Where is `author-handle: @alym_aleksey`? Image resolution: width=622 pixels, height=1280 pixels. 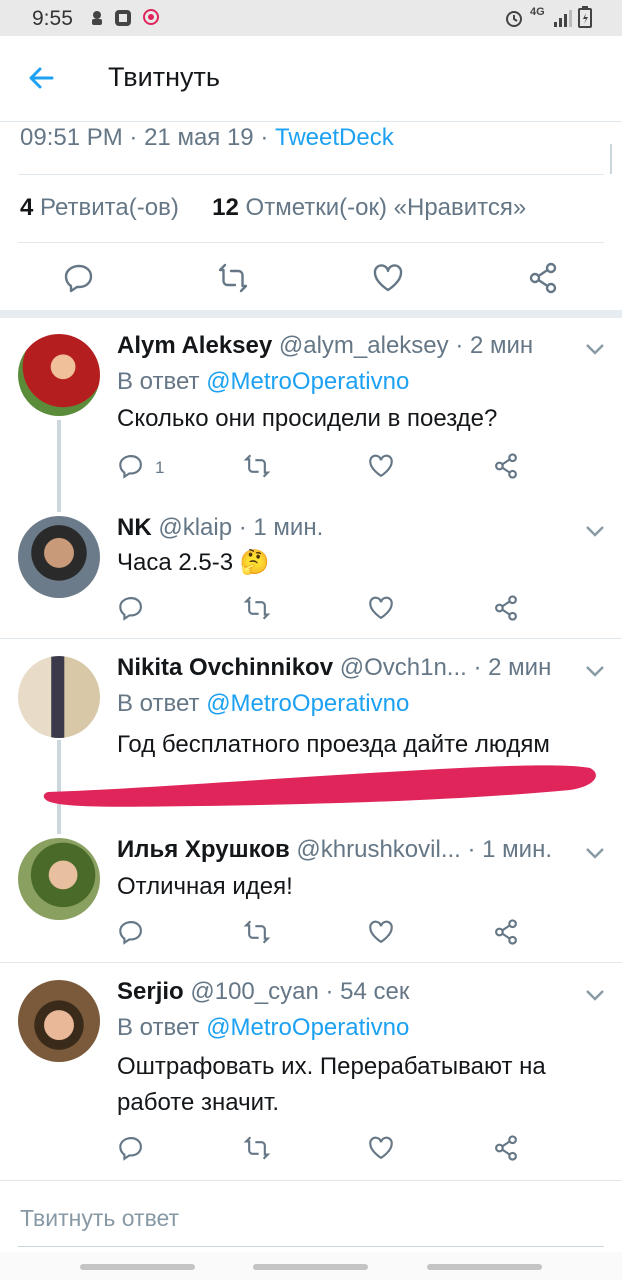
author-handle: @alym_aleksey is located at coordinates (364, 345).